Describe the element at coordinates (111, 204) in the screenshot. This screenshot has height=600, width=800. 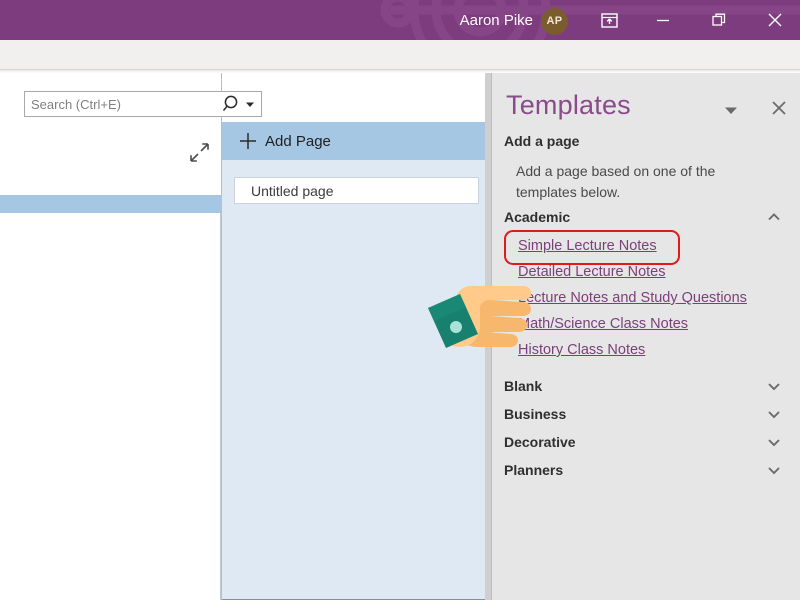
I see `canvas-selection-strip` at that location.